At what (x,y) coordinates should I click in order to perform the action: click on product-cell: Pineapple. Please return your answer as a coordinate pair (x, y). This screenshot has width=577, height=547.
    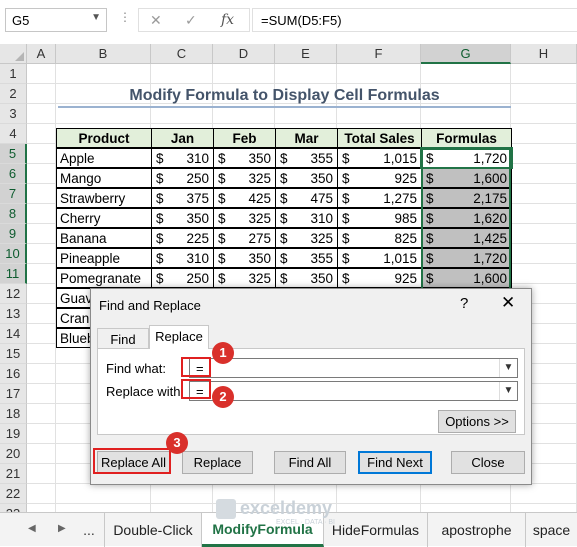
    Looking at the image, I should click on (104, 258).